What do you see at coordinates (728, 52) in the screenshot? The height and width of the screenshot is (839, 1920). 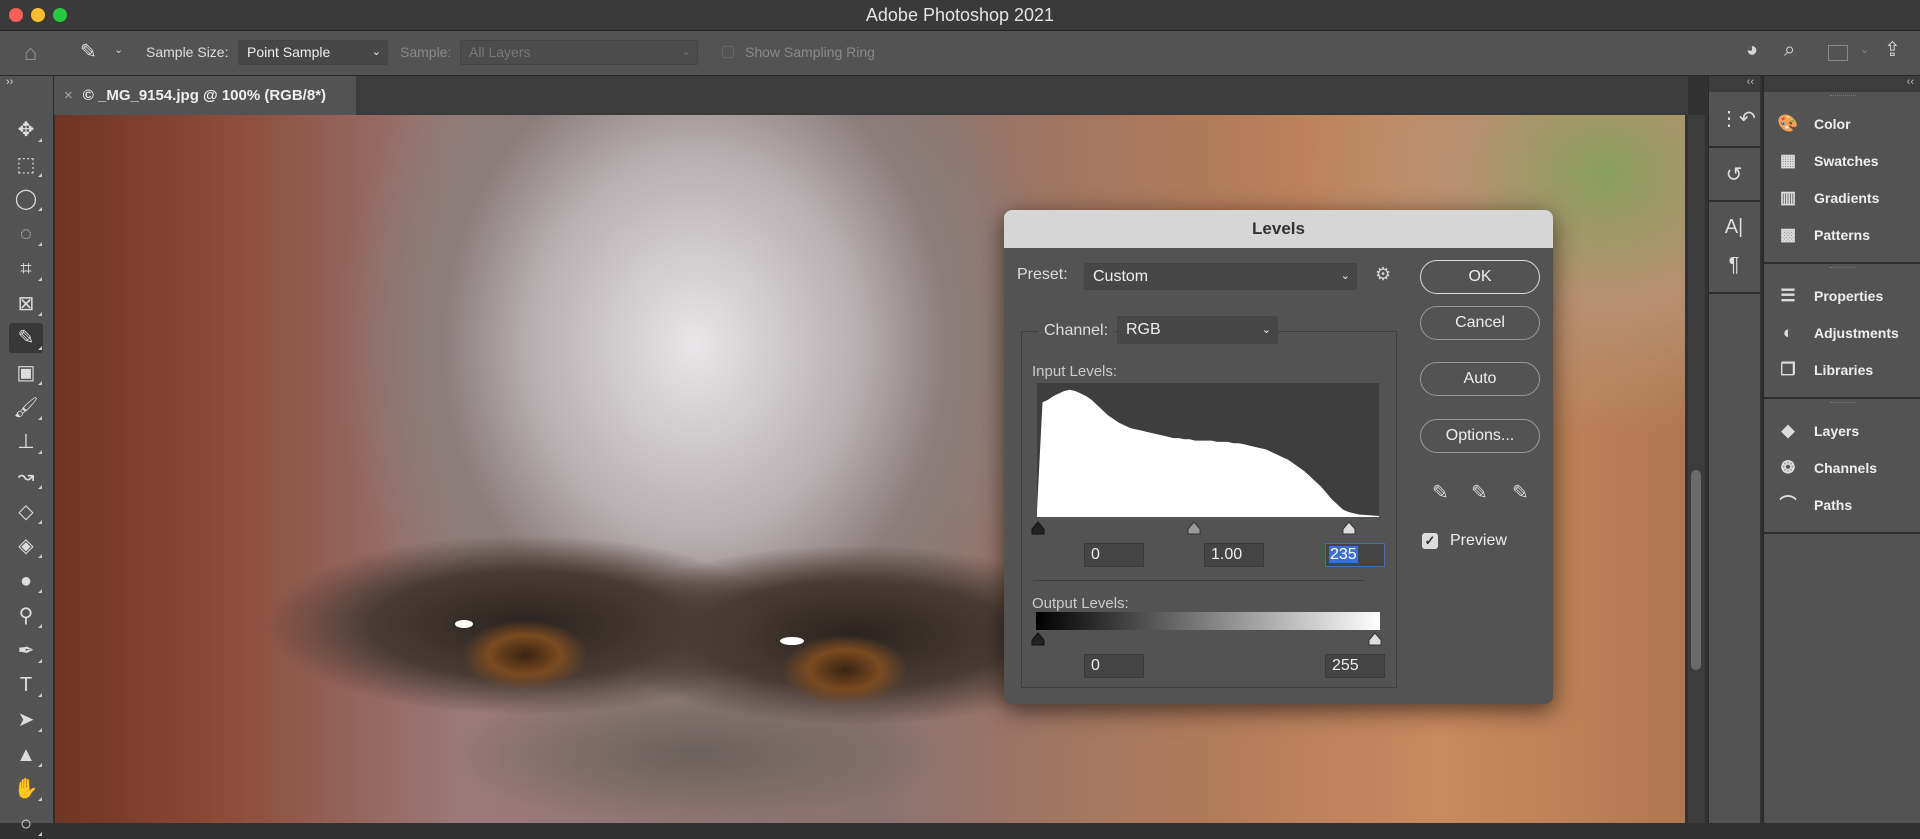 I see `show-sampling-ring-checkbox` at bounding box center [728, 52].